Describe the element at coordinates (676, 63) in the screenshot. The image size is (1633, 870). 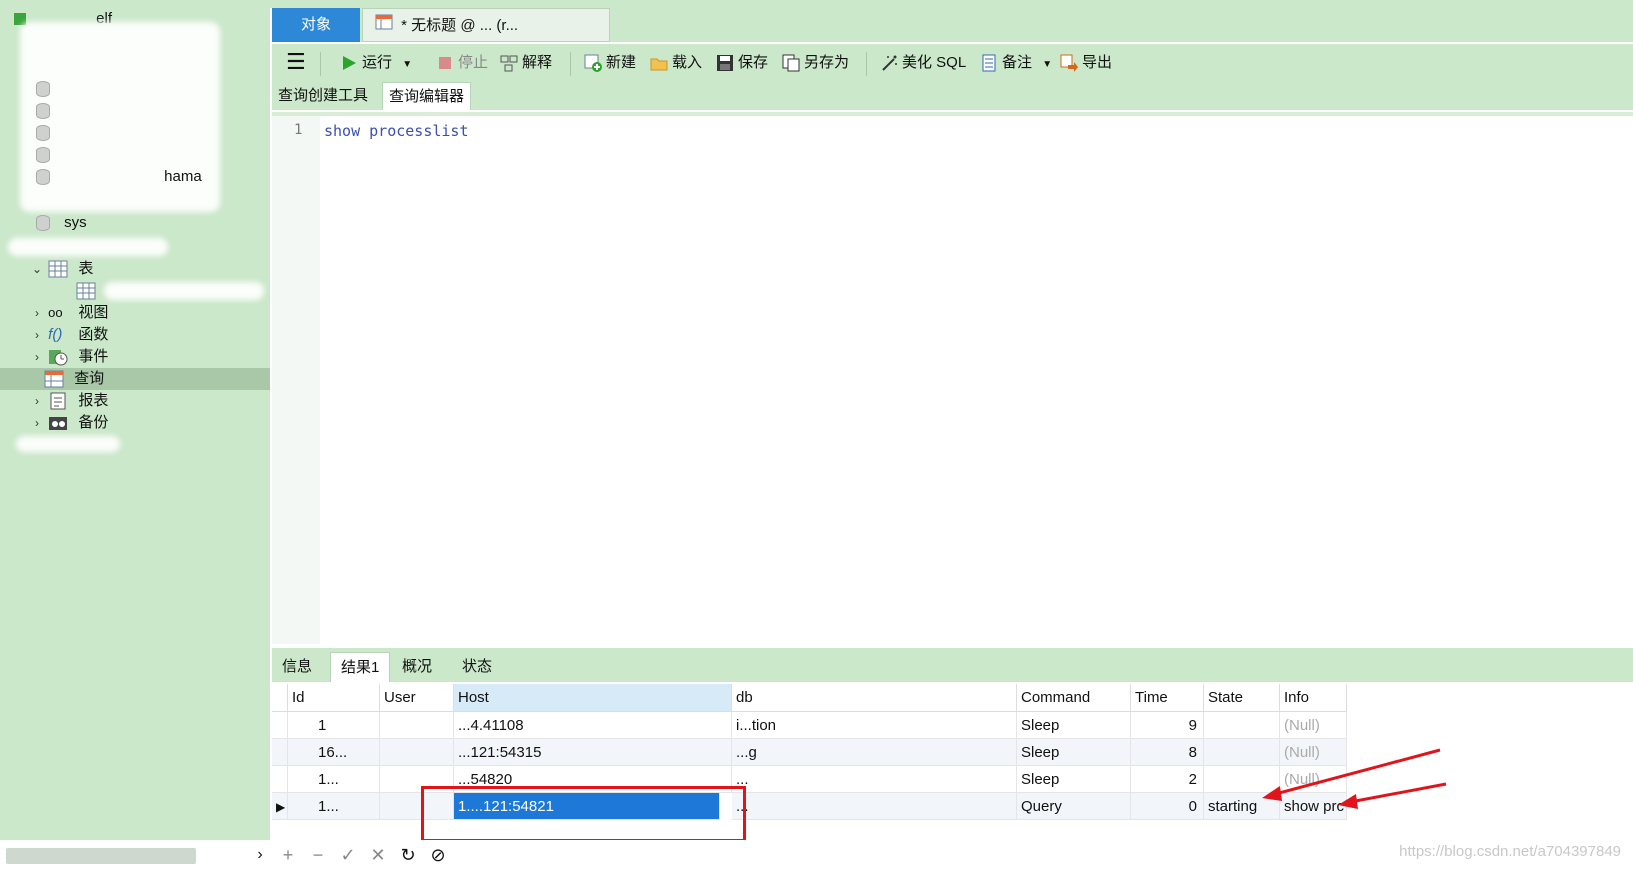
I see `load-button: 载入` at that location.